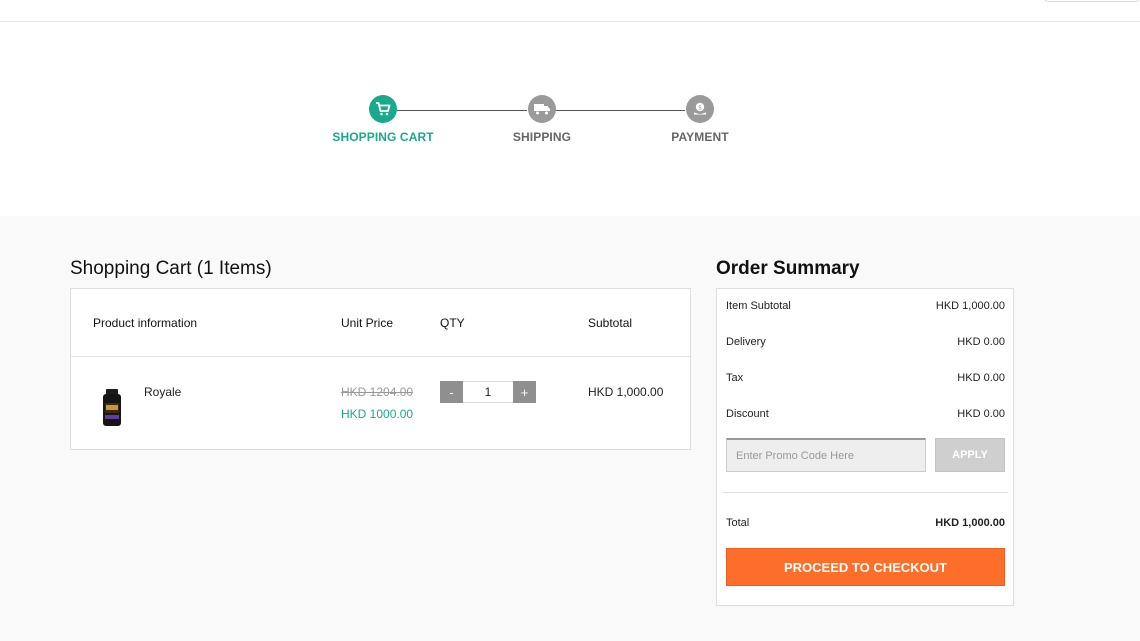 The height and width of the screenshot is (641, 1140). Describe the element at coordinates (377, 414) in the screenshot. I see `unit-price: HKD 1000.00` at that location.